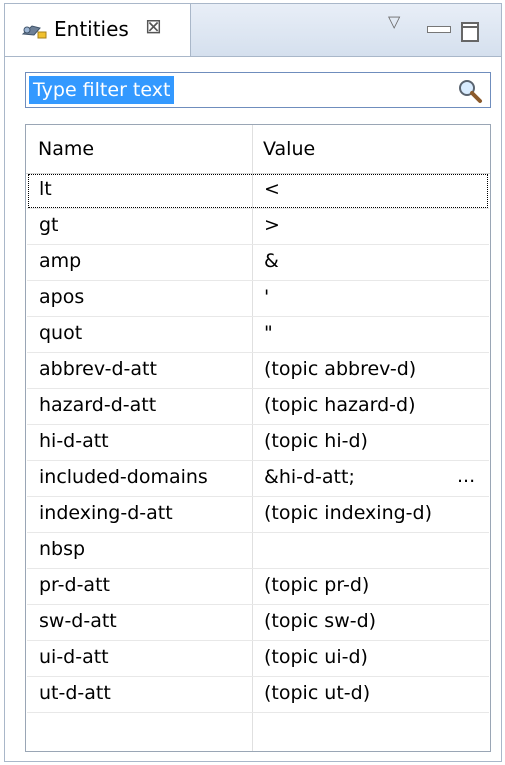 The image size is (505, 765). What do you see at coordinates (74, 441) in the screenshot?
I see `entity-name: hi-d-att` at bounding box center [74, 441].